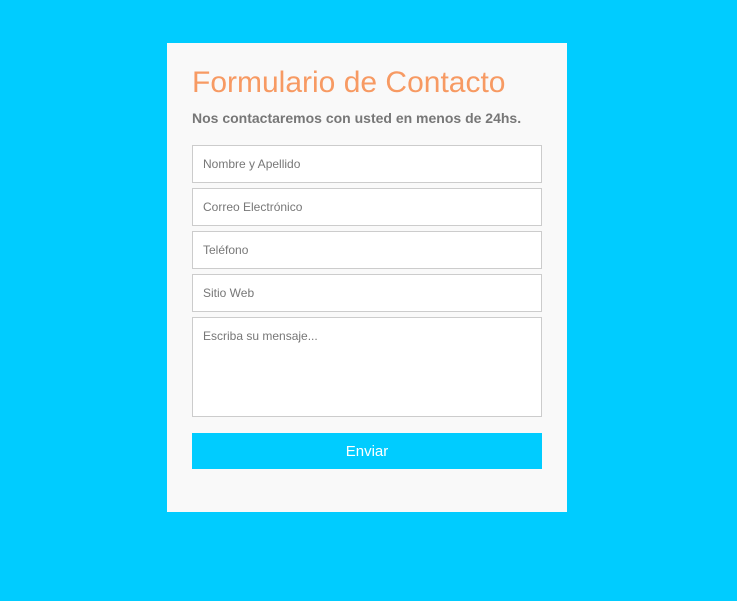 The height and width of the screenshot is (601, 737). What do you see at coordinates (367, 293) in the screenshot?
I see `website-input` at bounding box center [367, 293].